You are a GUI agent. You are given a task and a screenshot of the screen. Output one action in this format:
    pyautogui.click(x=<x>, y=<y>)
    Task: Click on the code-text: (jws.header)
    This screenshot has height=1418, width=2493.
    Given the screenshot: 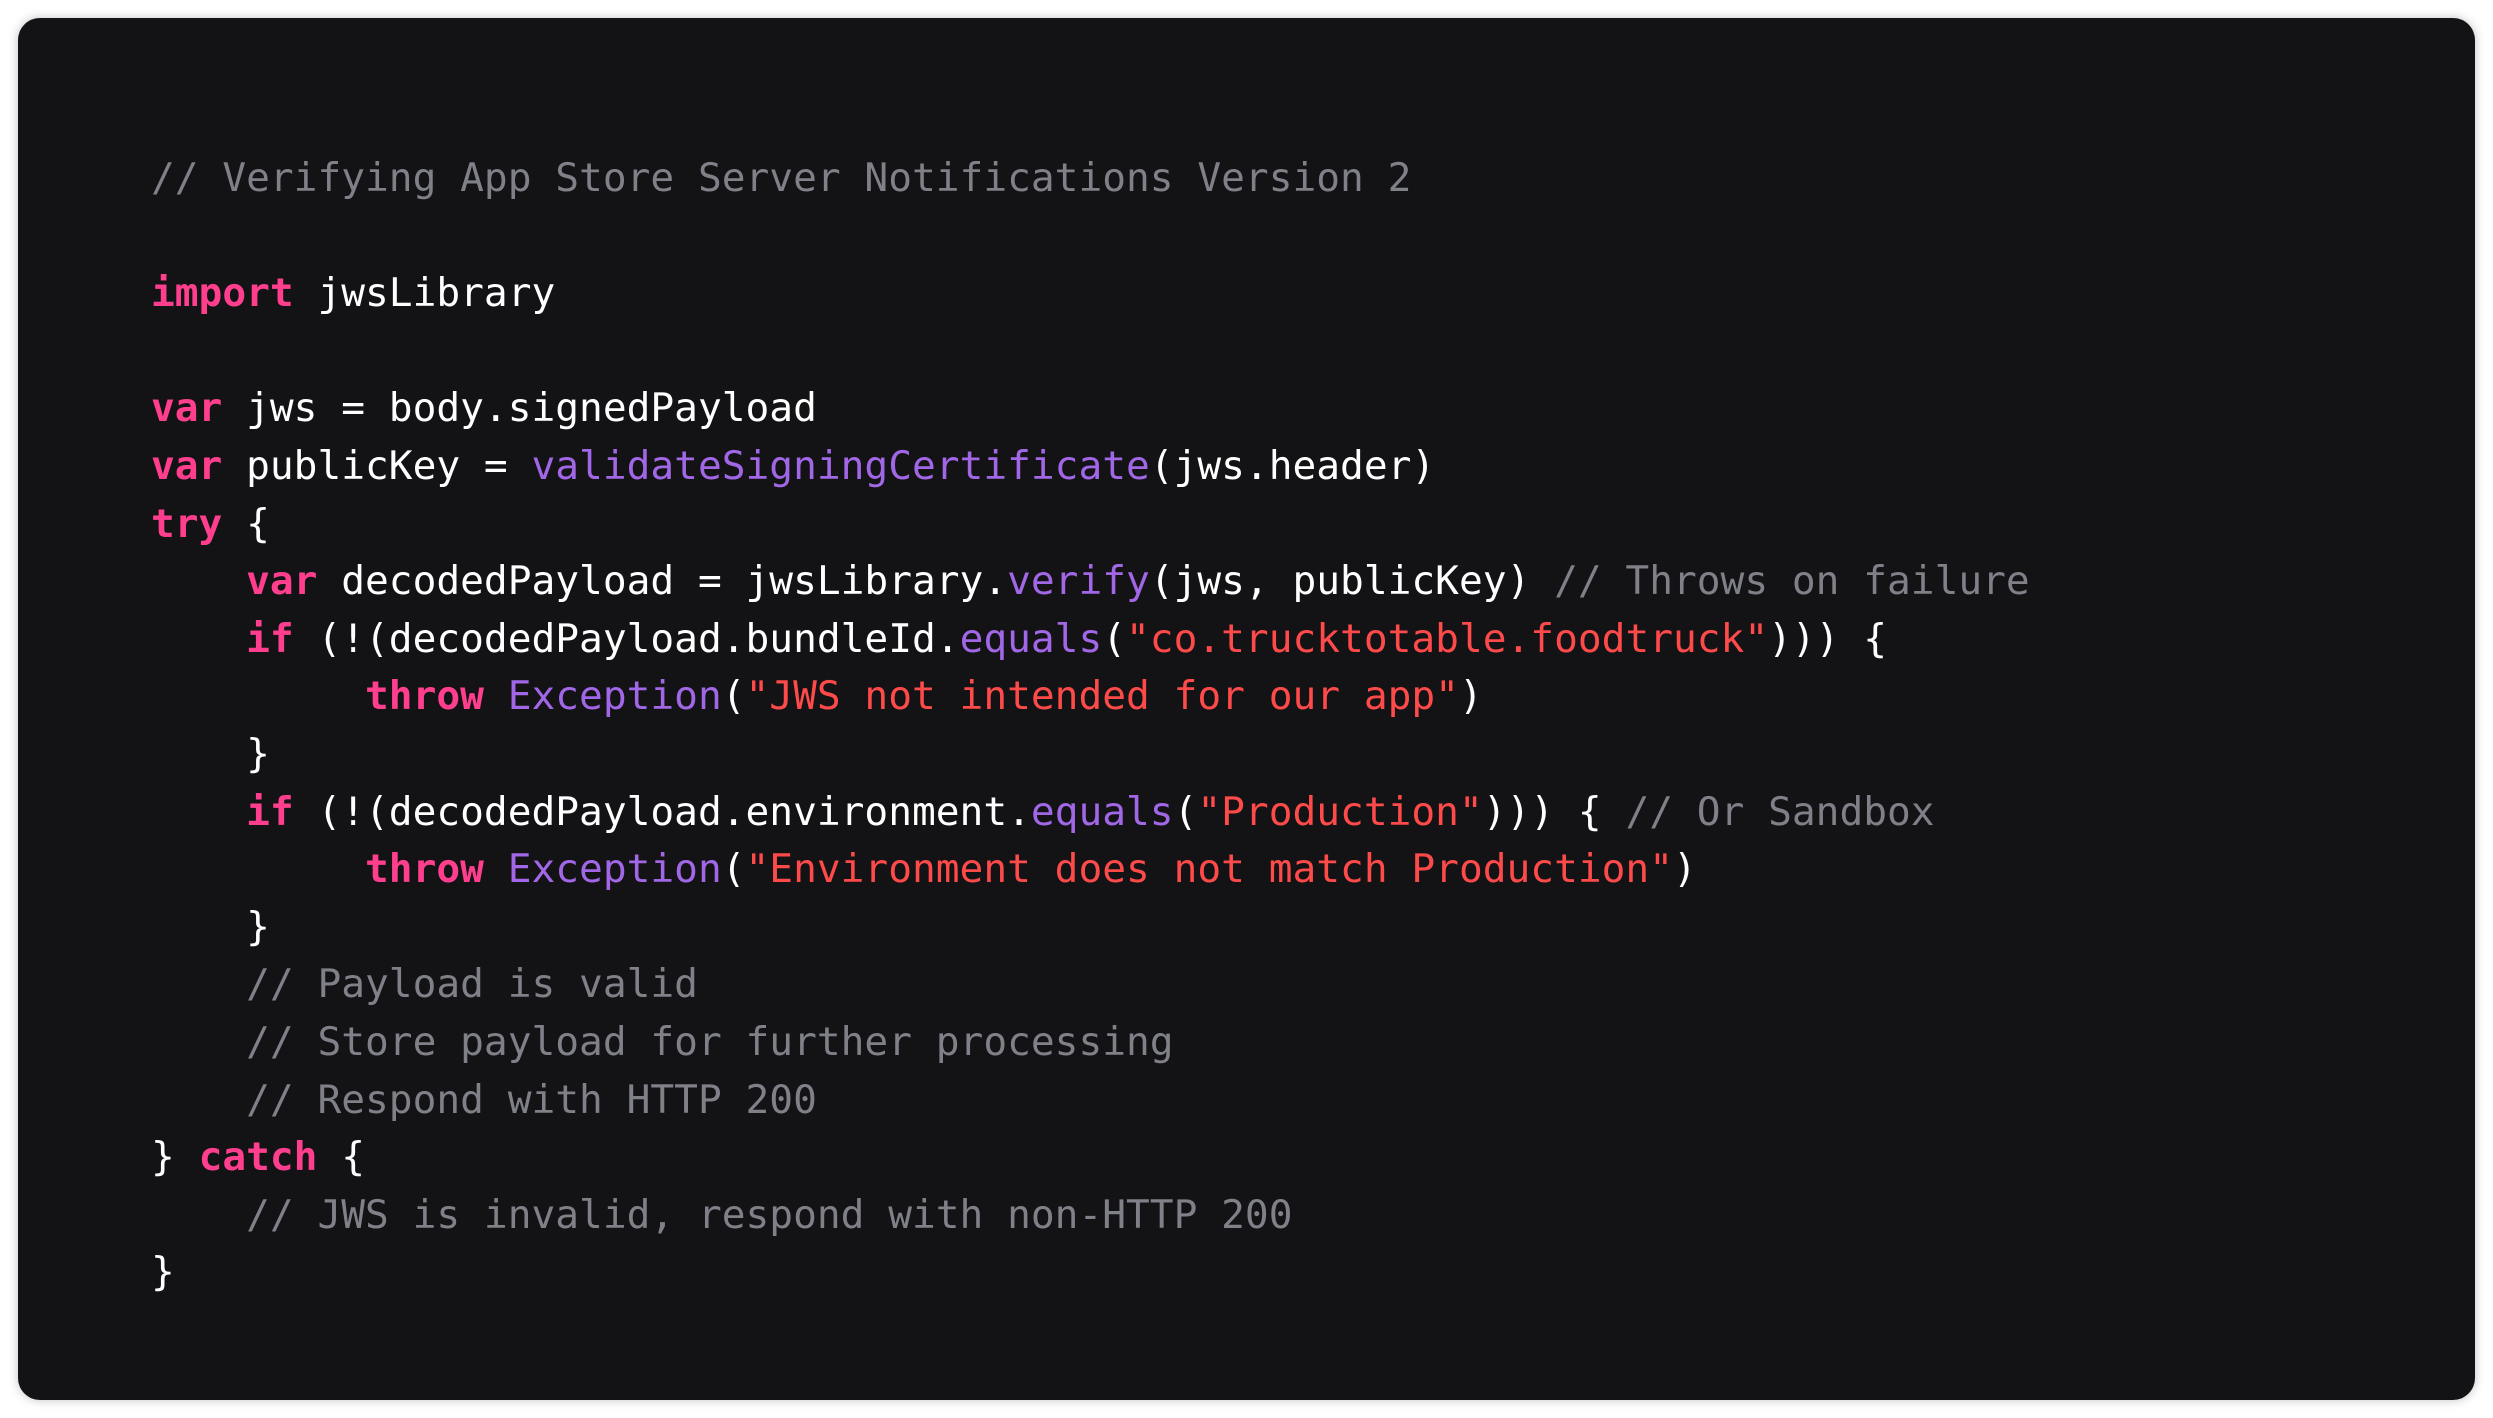 What is the action you would take?
    pyautogui.click(x=1292, y=465)
    